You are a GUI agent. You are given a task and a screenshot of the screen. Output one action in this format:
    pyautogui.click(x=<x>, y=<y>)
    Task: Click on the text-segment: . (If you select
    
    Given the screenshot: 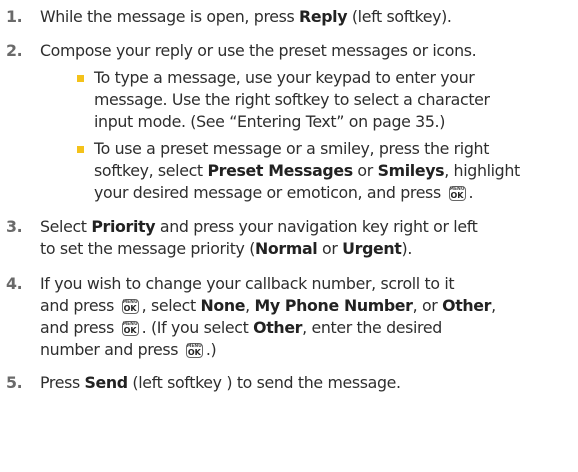 What is the action you would take?
    pyautogui.click(x=197, y=327)
    